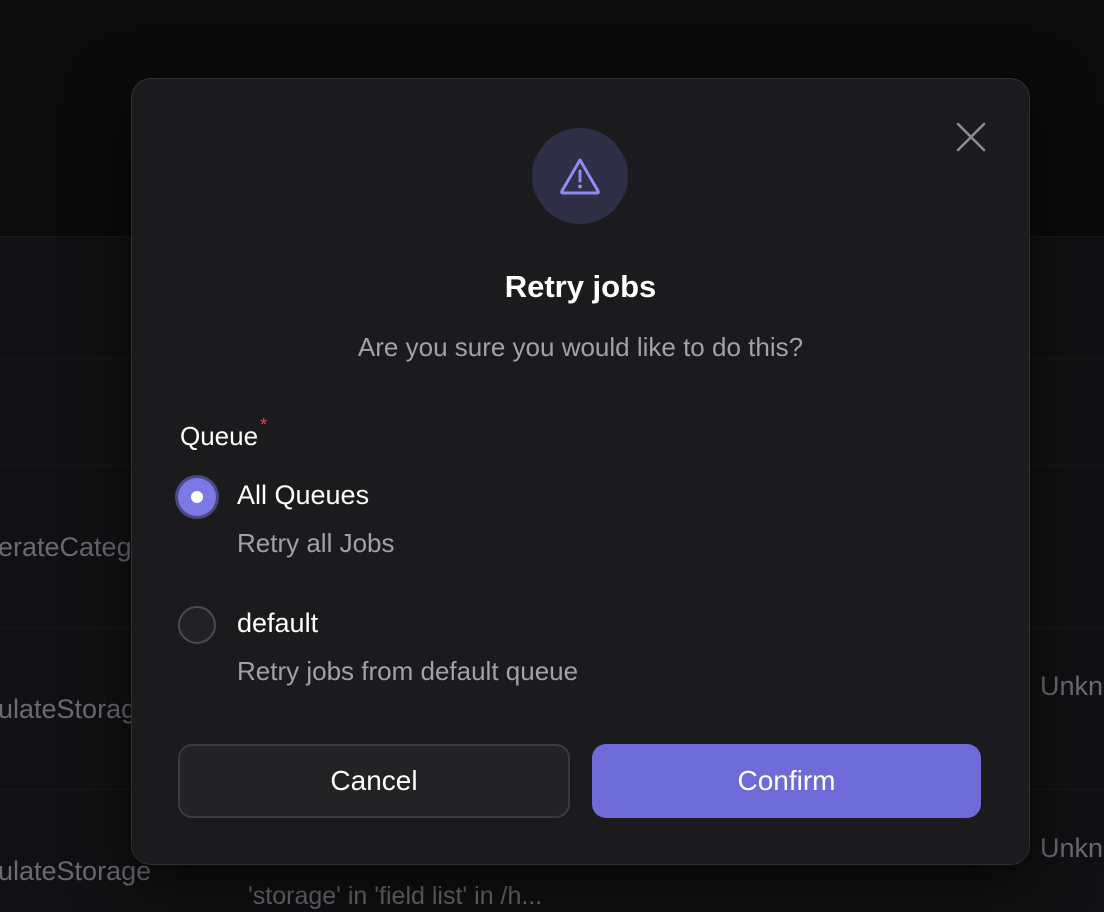 This screenshot has height=912, width=1104. Describe the element at coordinates (219, 436) in the screenshot. I see `queue-label-text: Queue` at that location.